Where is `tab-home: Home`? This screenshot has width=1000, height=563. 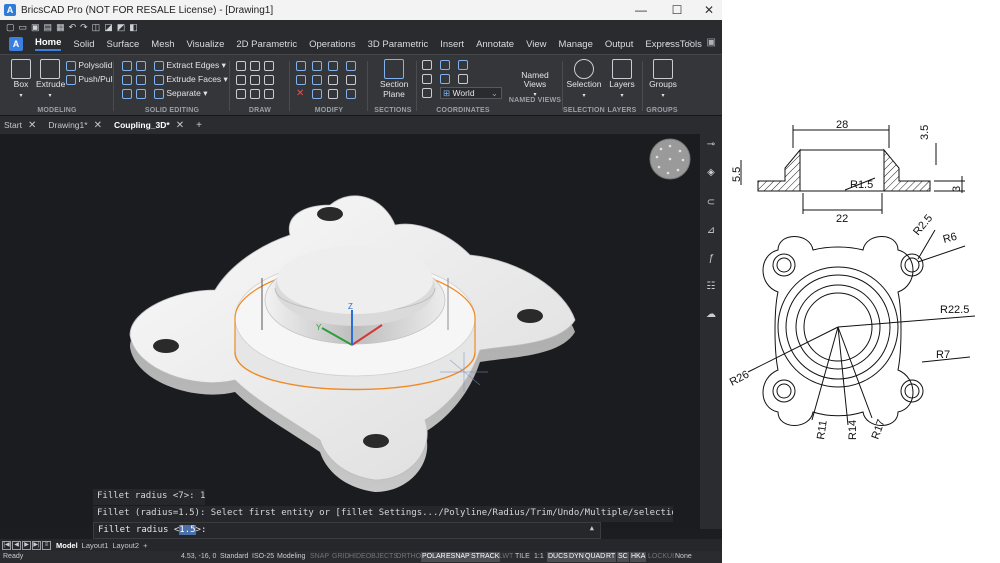 tab-home: Home is located at coordinates (48, 44).